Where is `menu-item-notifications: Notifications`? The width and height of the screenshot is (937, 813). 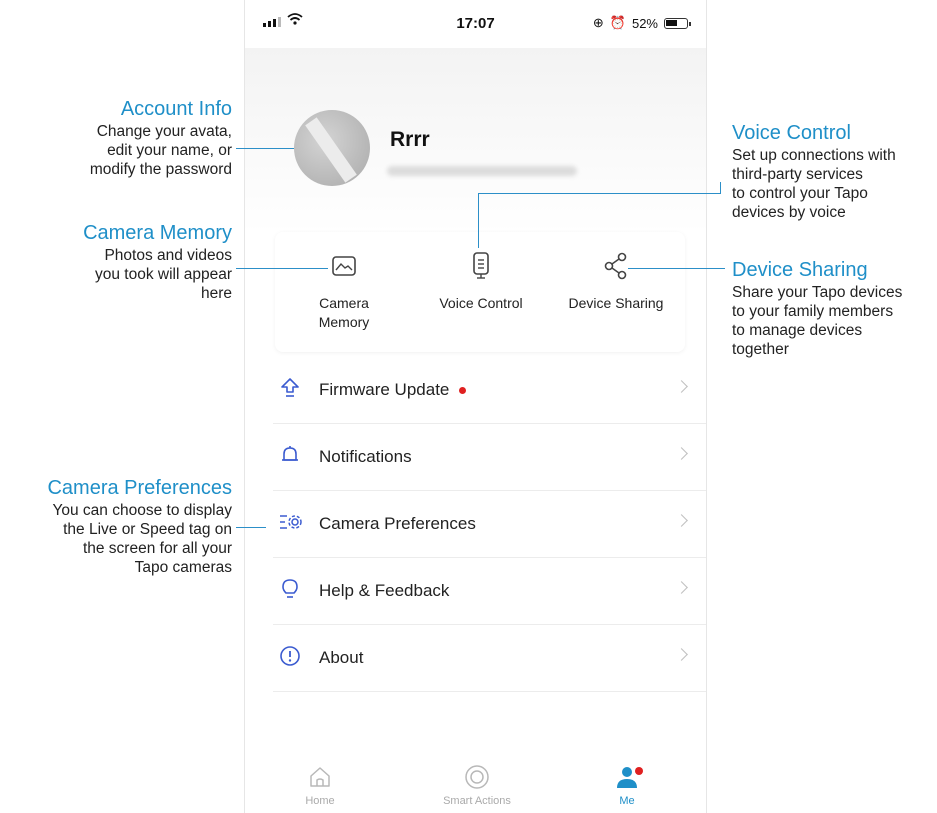 menu-item-notifications: Notifications is located at coordinates (489, 457).